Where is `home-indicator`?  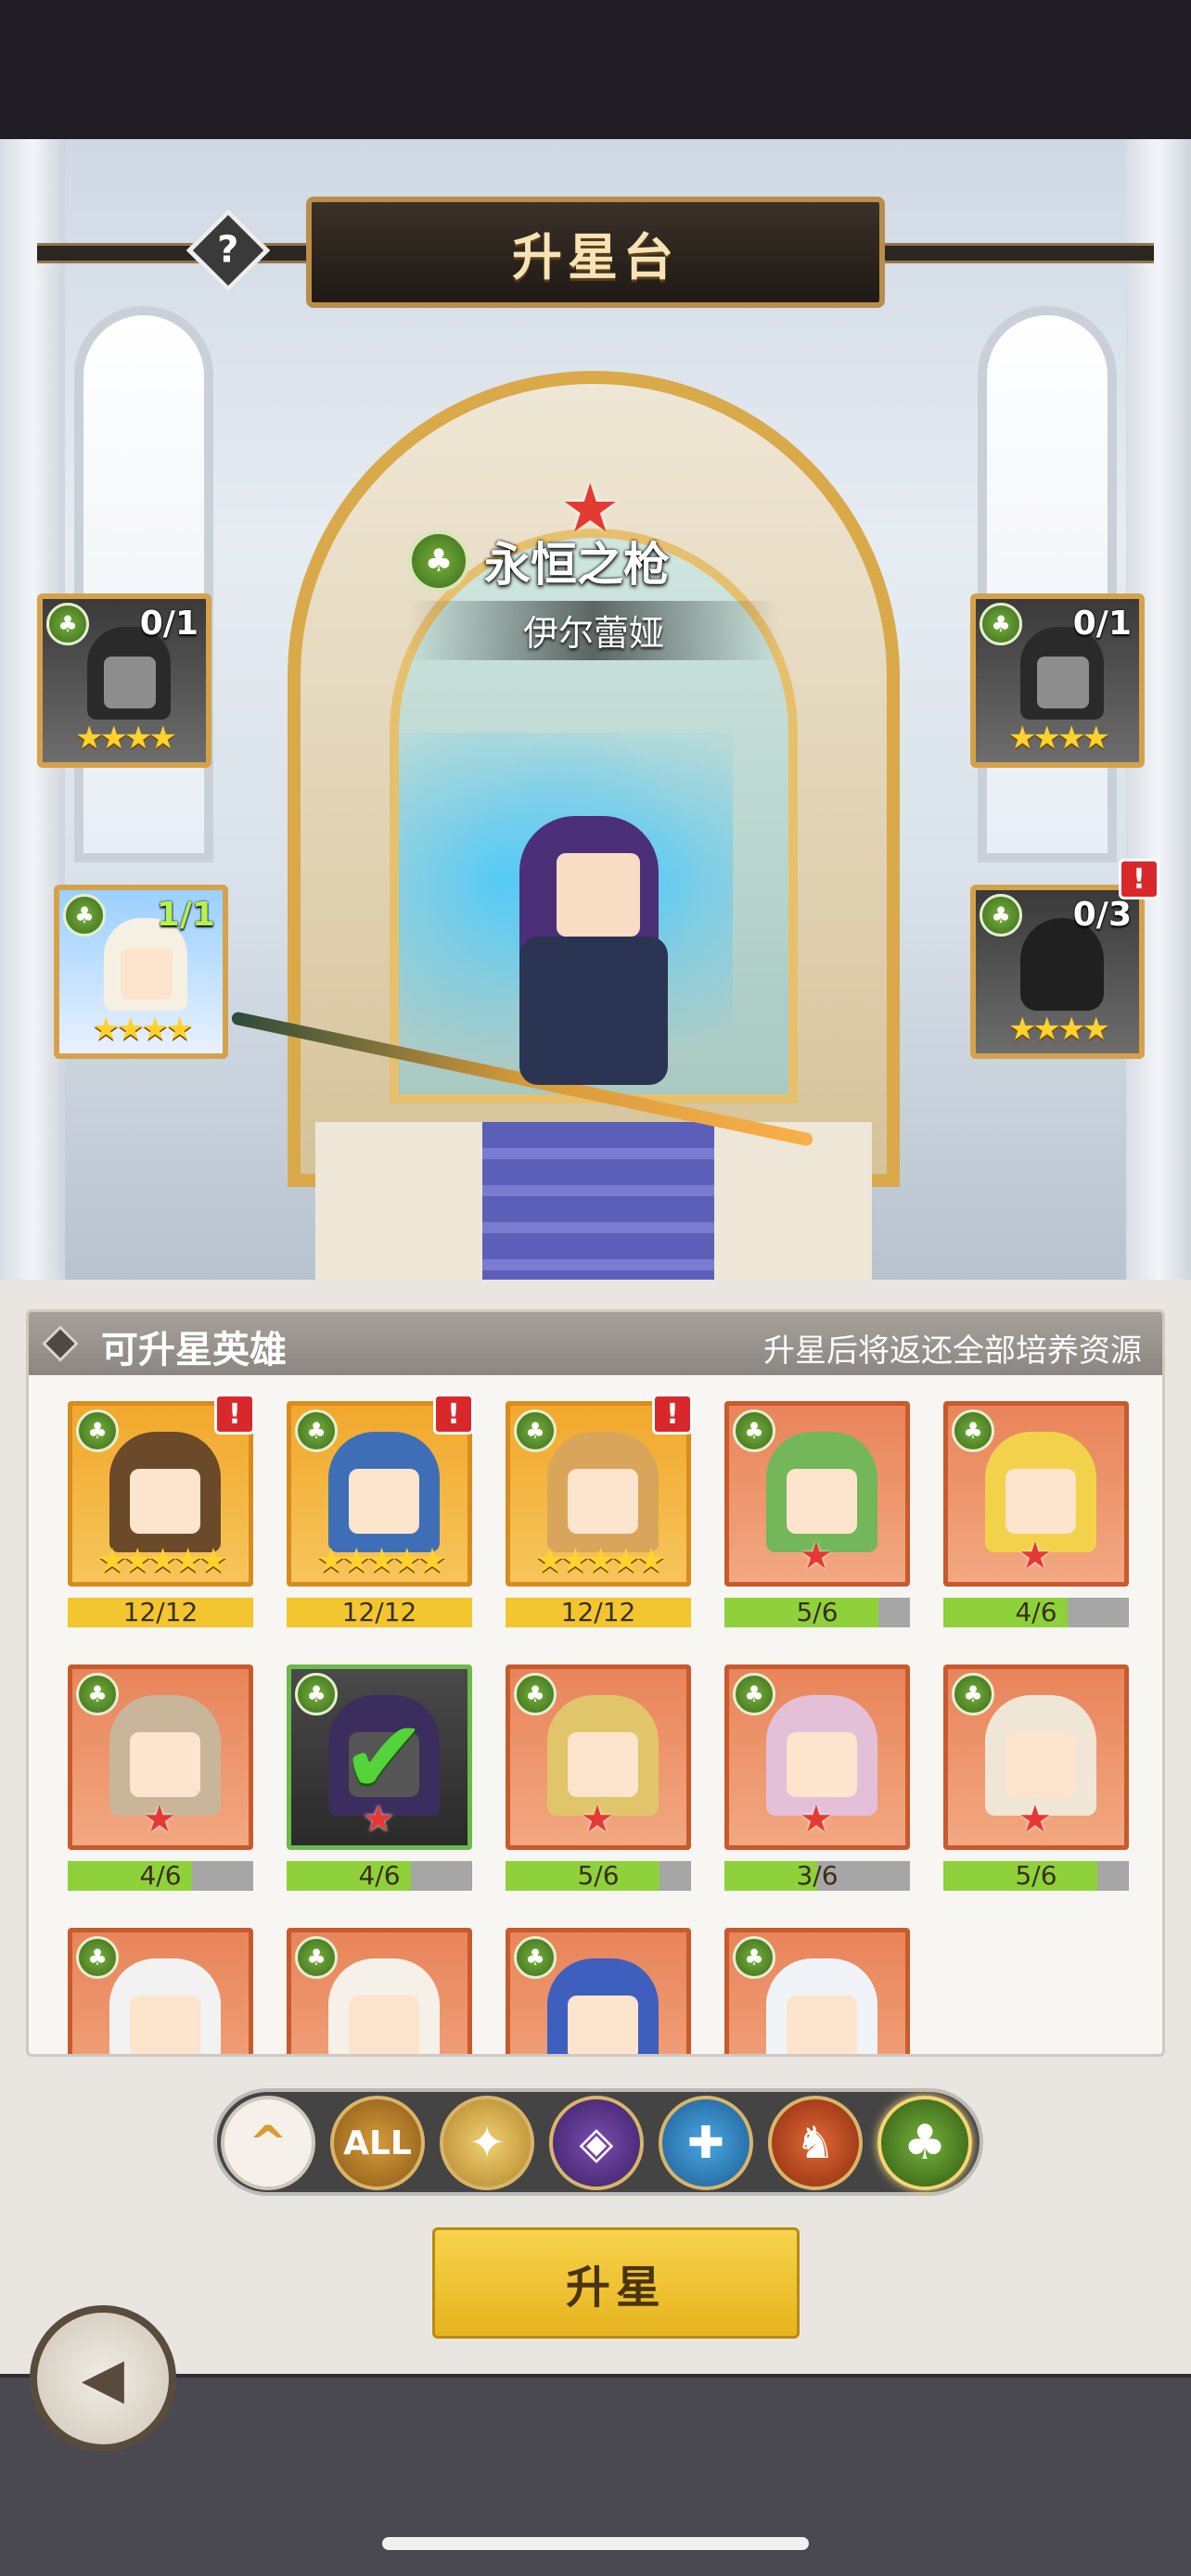 home-indicator is located at coordinates (595, 2543).